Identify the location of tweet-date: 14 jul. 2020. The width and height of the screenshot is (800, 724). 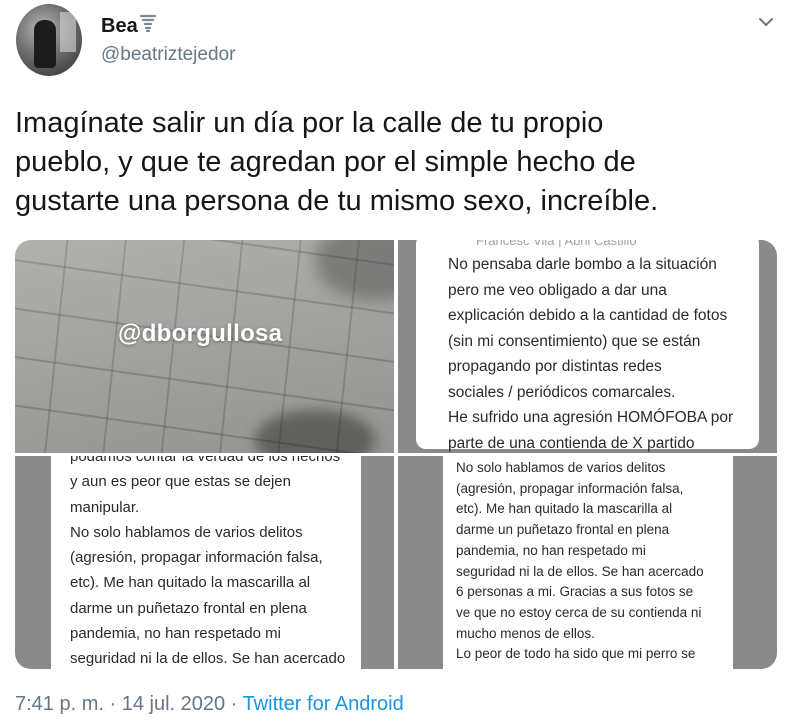
(173, 704).